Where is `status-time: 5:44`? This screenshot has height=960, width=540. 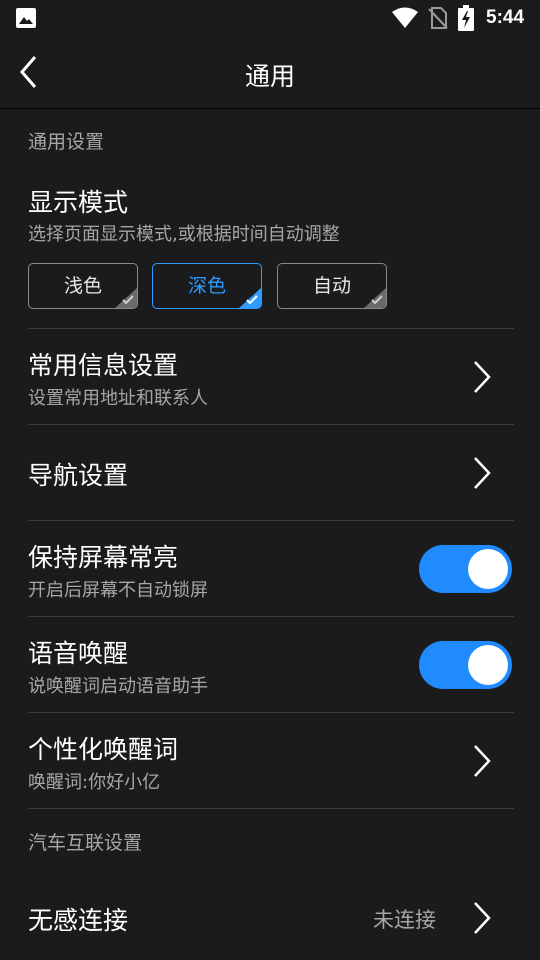 status-time: 5:44 is located at coordinates (505, 17).